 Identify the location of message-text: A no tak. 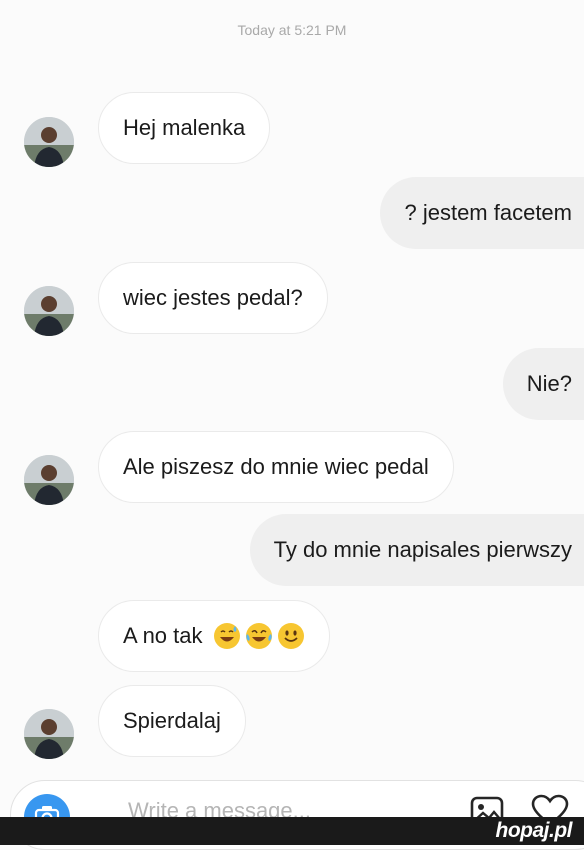
(163, 635).